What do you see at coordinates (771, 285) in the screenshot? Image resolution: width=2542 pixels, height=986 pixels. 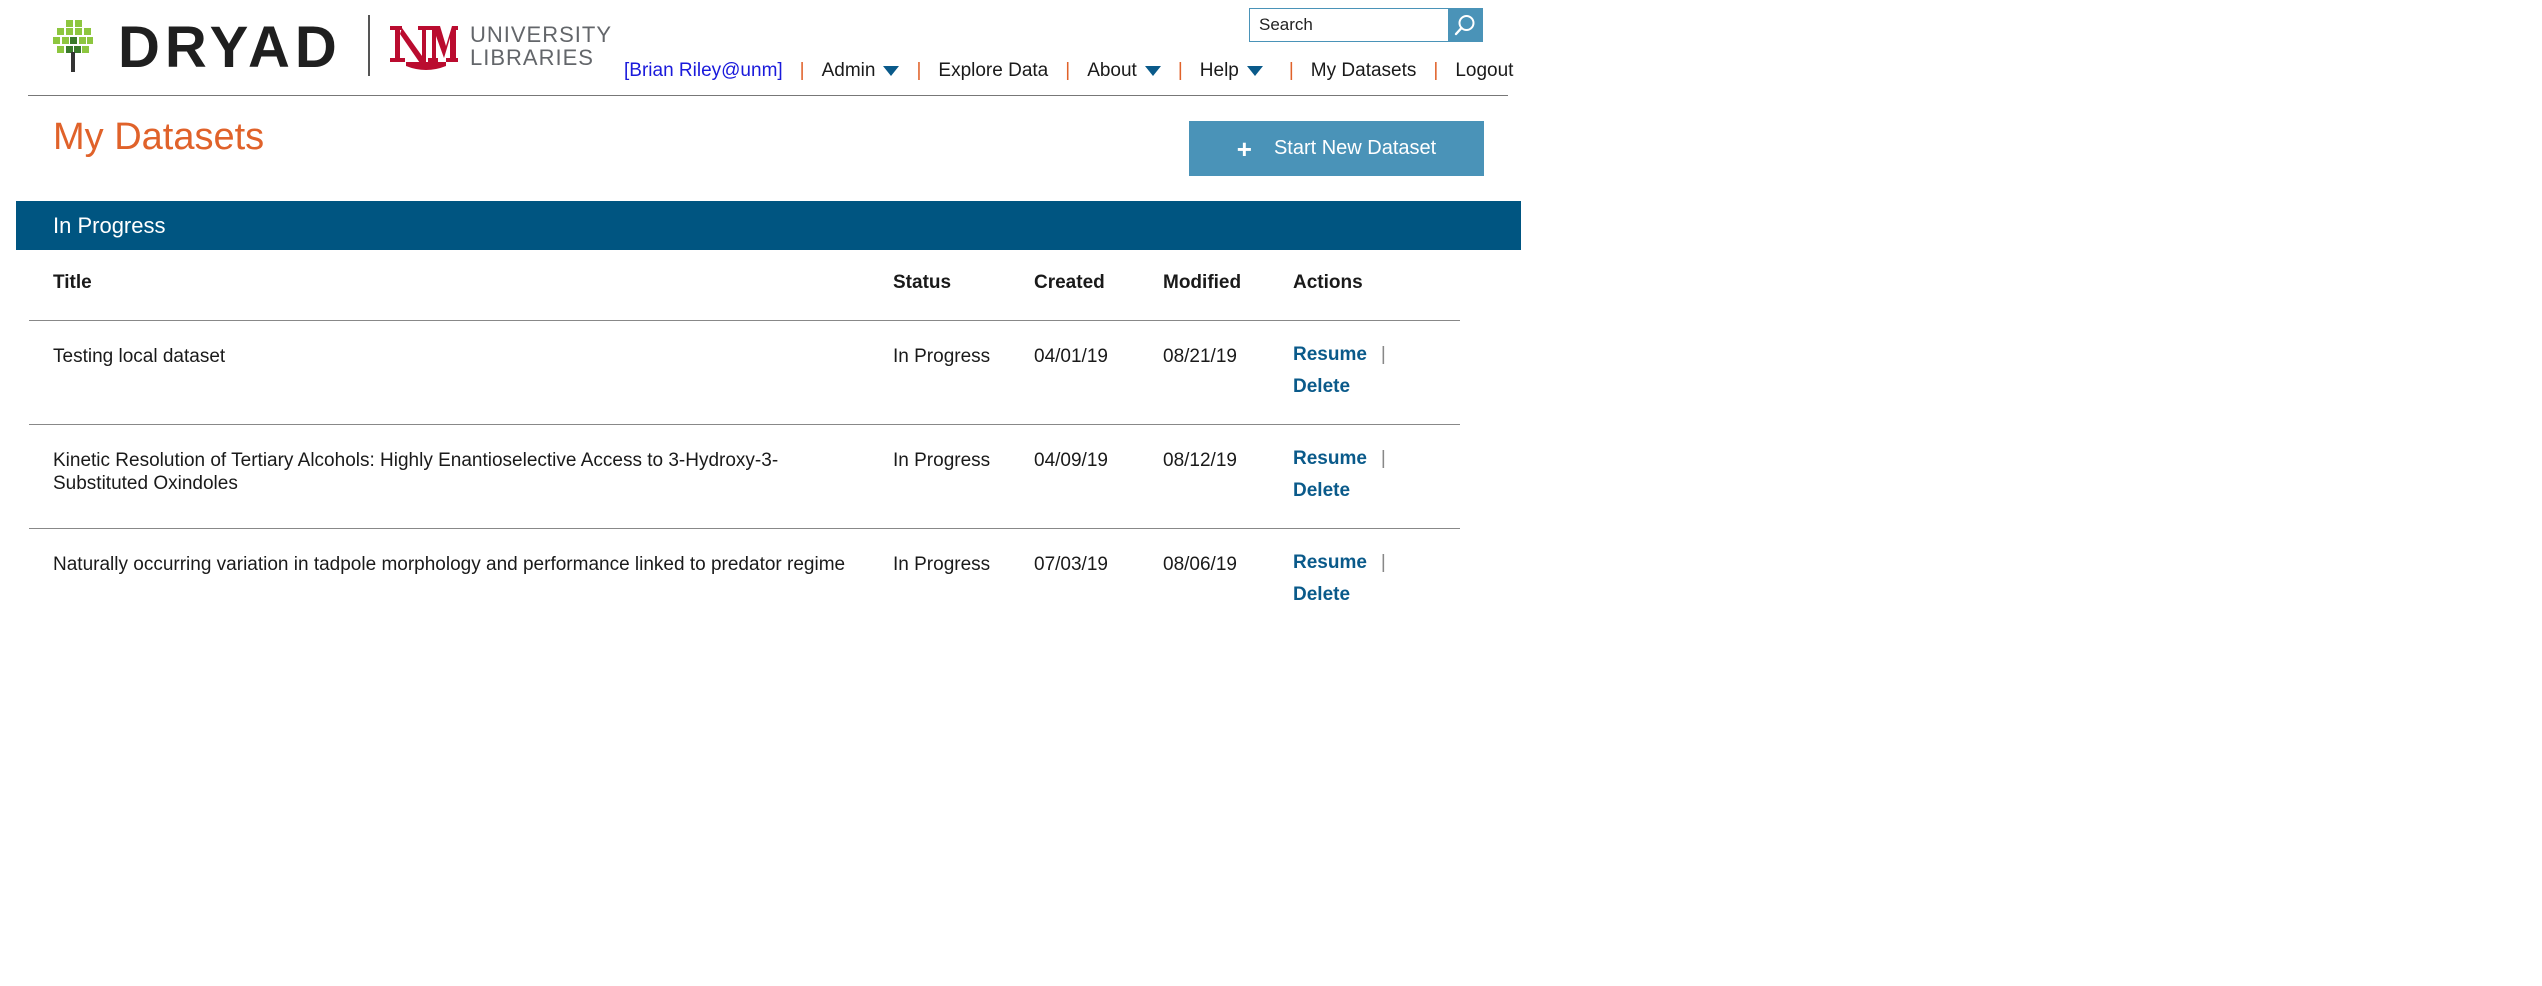 I see `table-header: Title Status Created Modified Actions` at bounding box center [771, 285].